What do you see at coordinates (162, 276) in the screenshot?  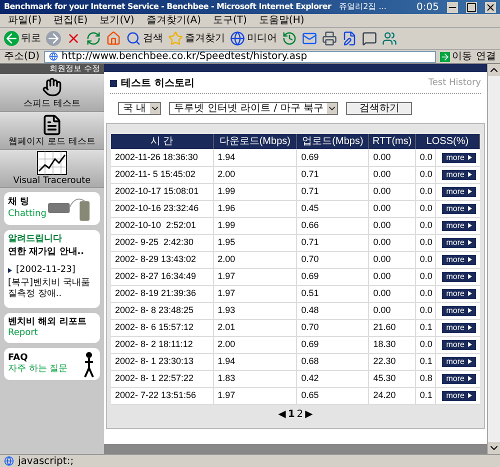 I see `table-cell: 2002- 8-27 16:34:49` at bounding box center [162, 276].